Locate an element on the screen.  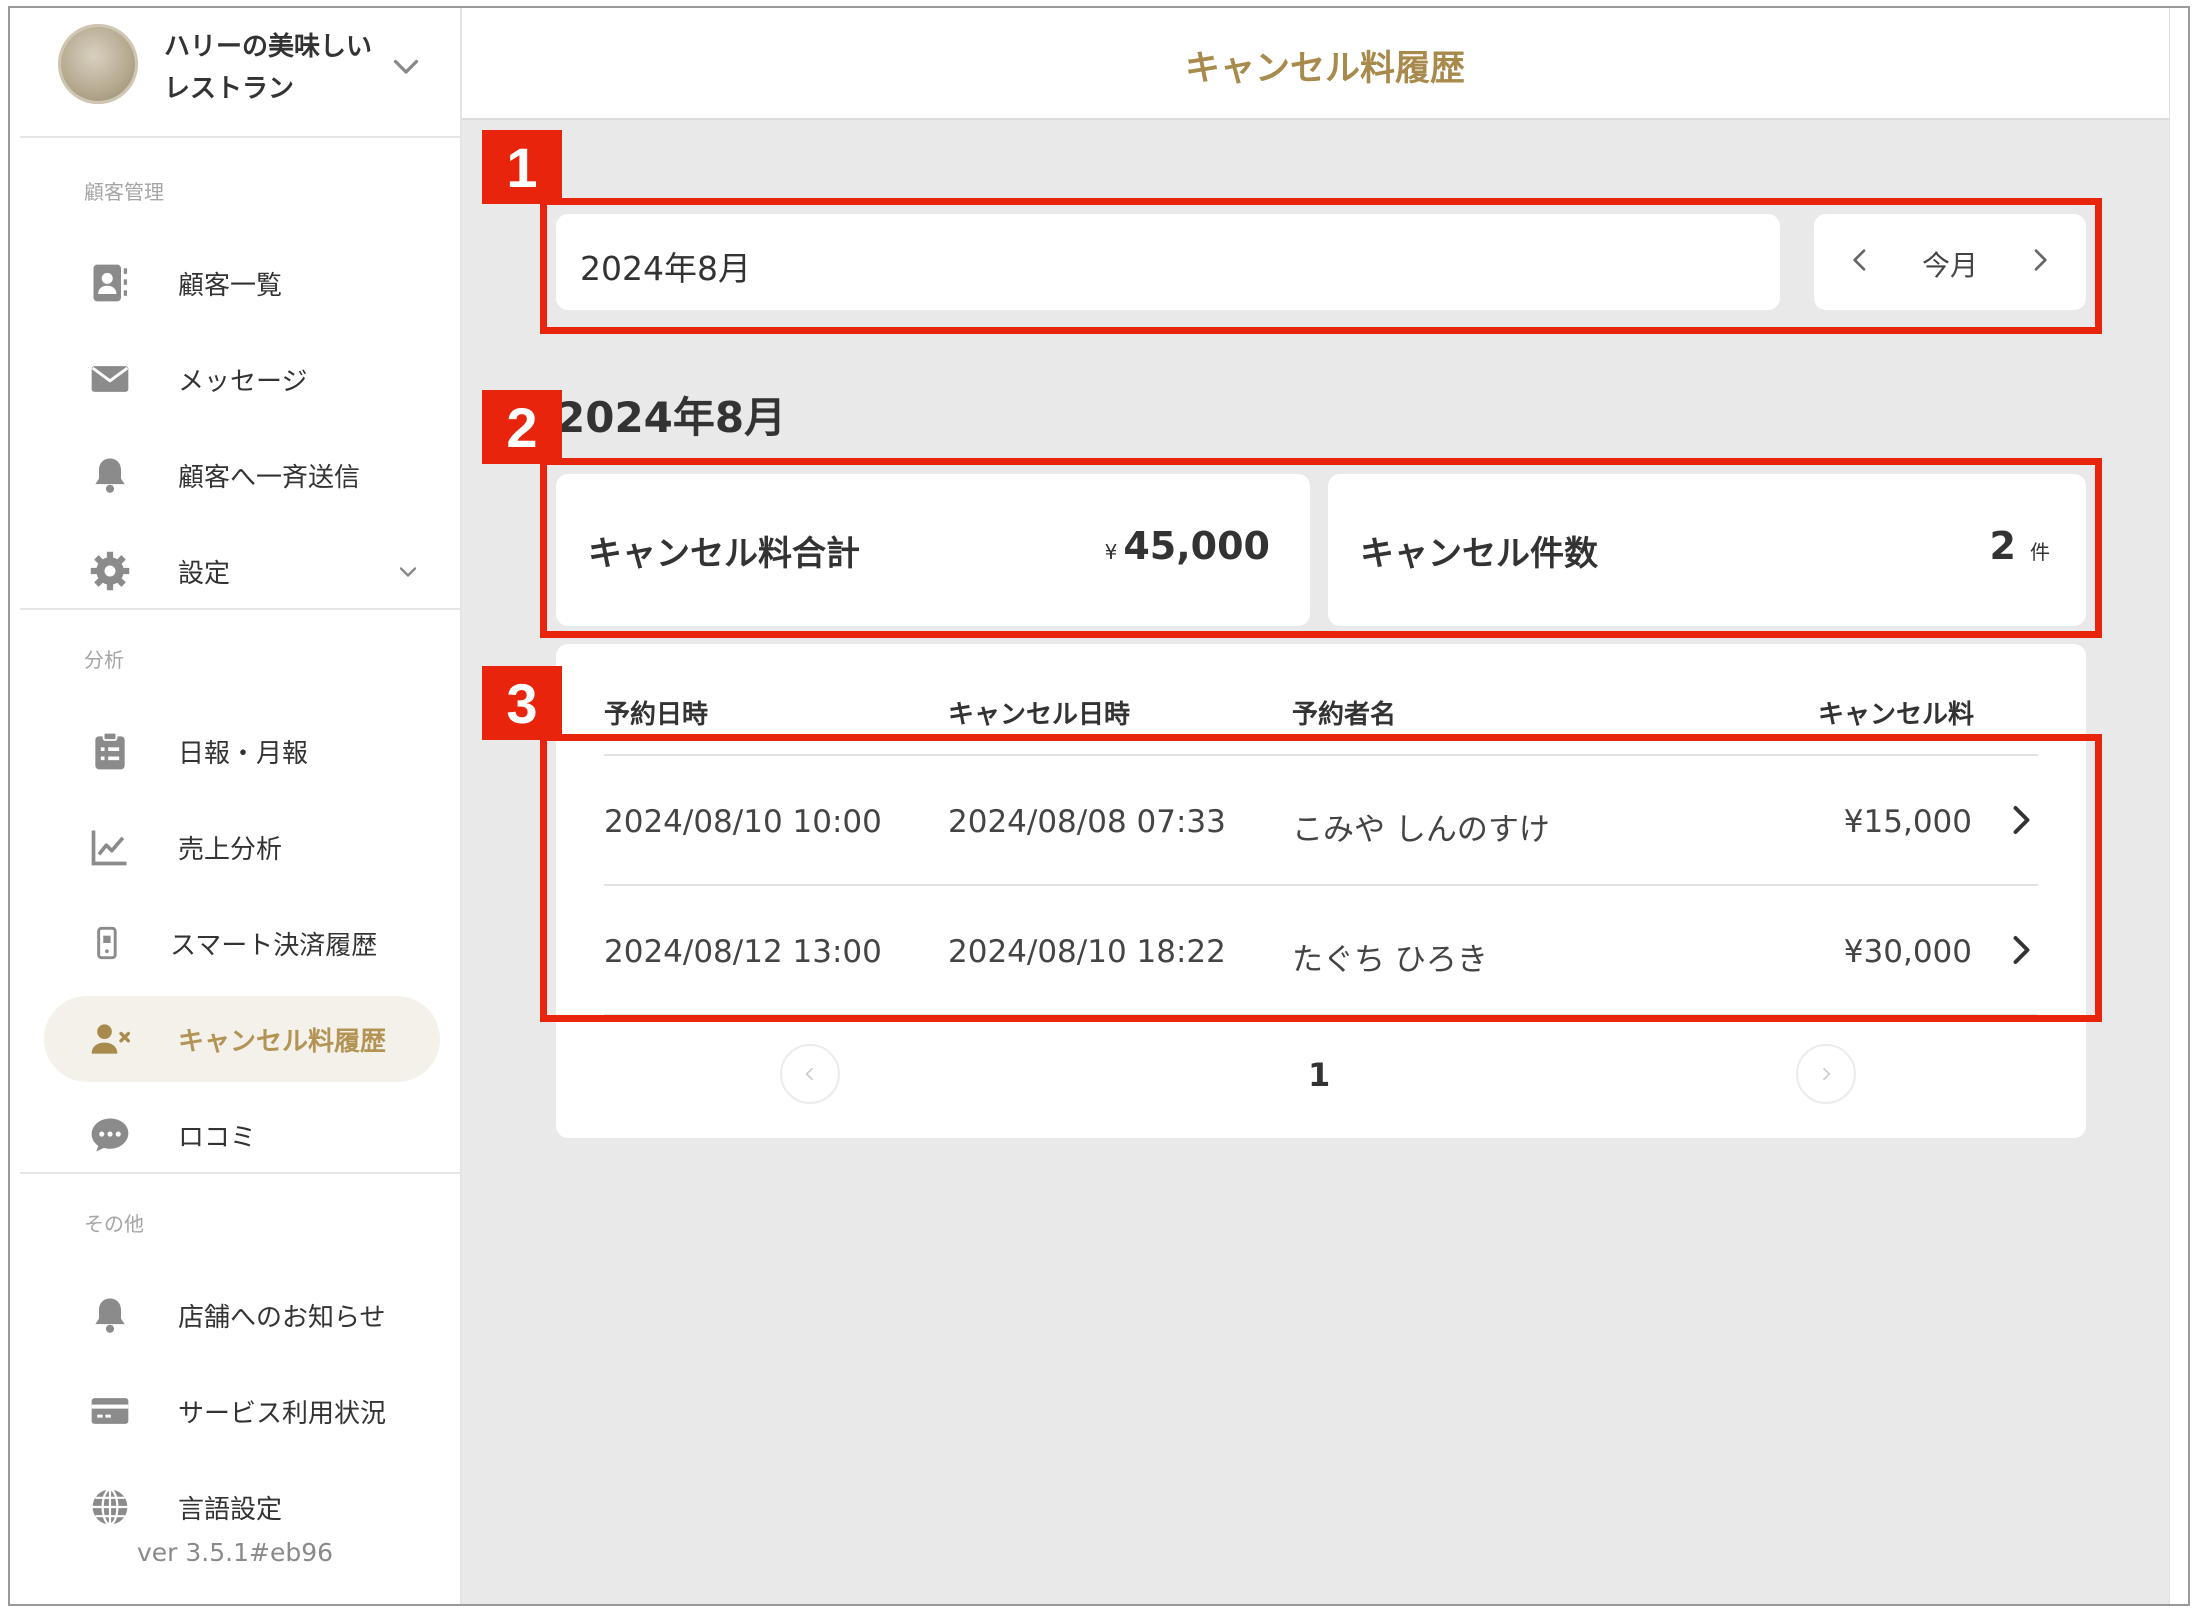
user-cancel-icon is located at coordinates (110, 1039).